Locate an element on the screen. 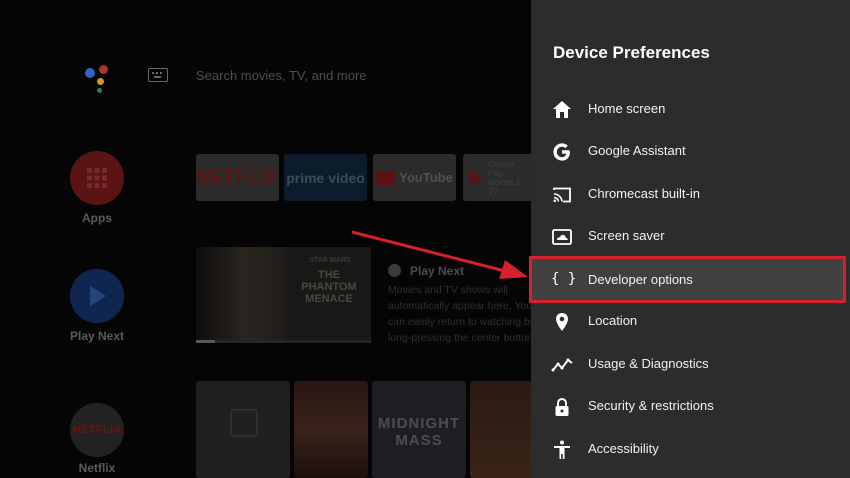  rail-netflix: NETFLIX Netflix is located at coordinates (97, 439).